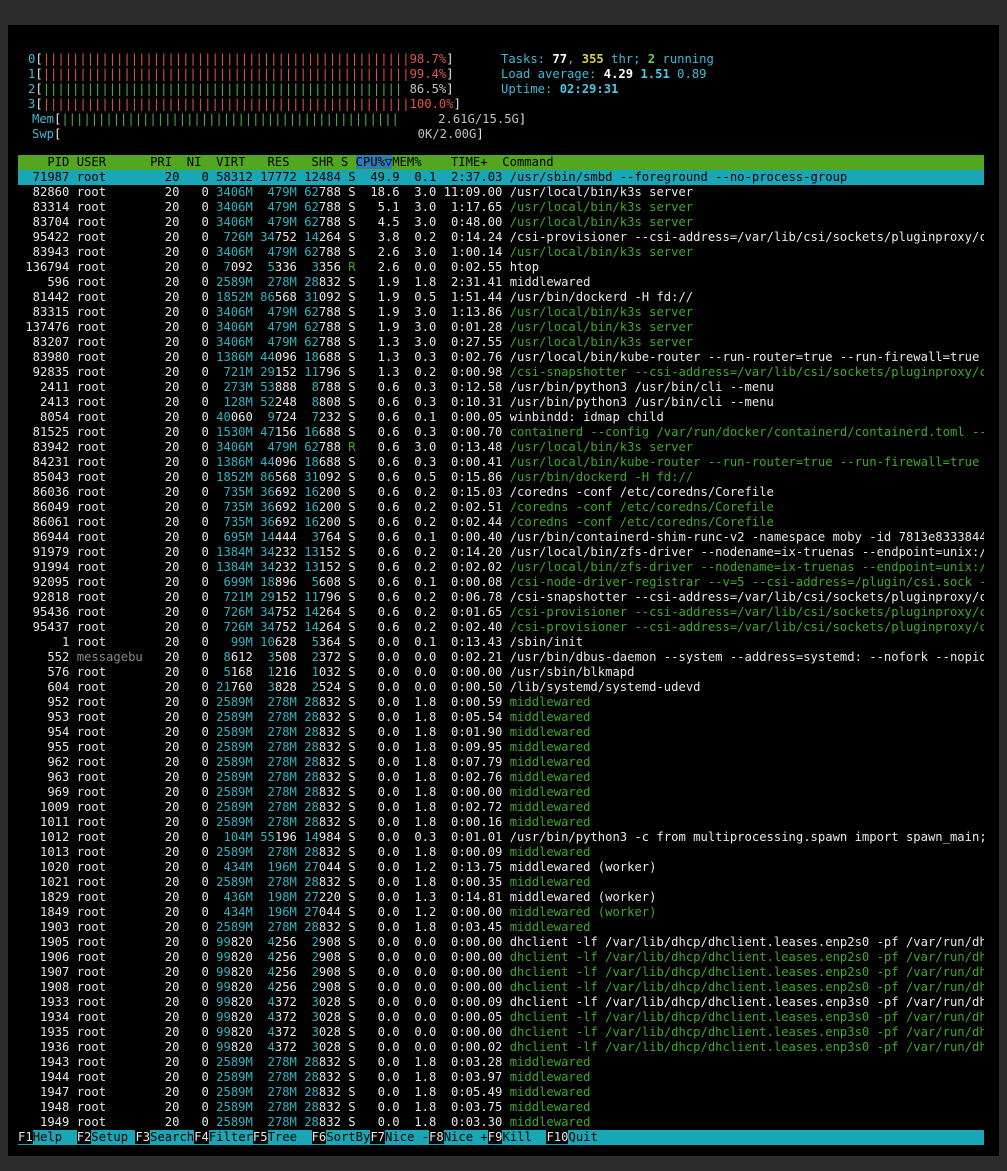 The height and width of the screenshot is (1171, 1007). Describe the element at coordinates (231, 1137) in the screenshot. I see `function-key-label: Filter` at that location.